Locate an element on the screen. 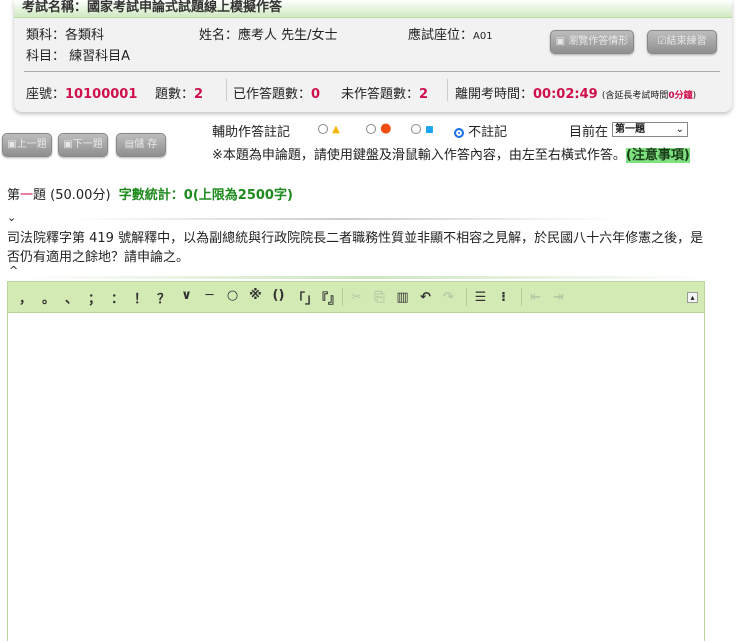  unanswered-label: 未作答題數： is located at coordinates (380, 94).